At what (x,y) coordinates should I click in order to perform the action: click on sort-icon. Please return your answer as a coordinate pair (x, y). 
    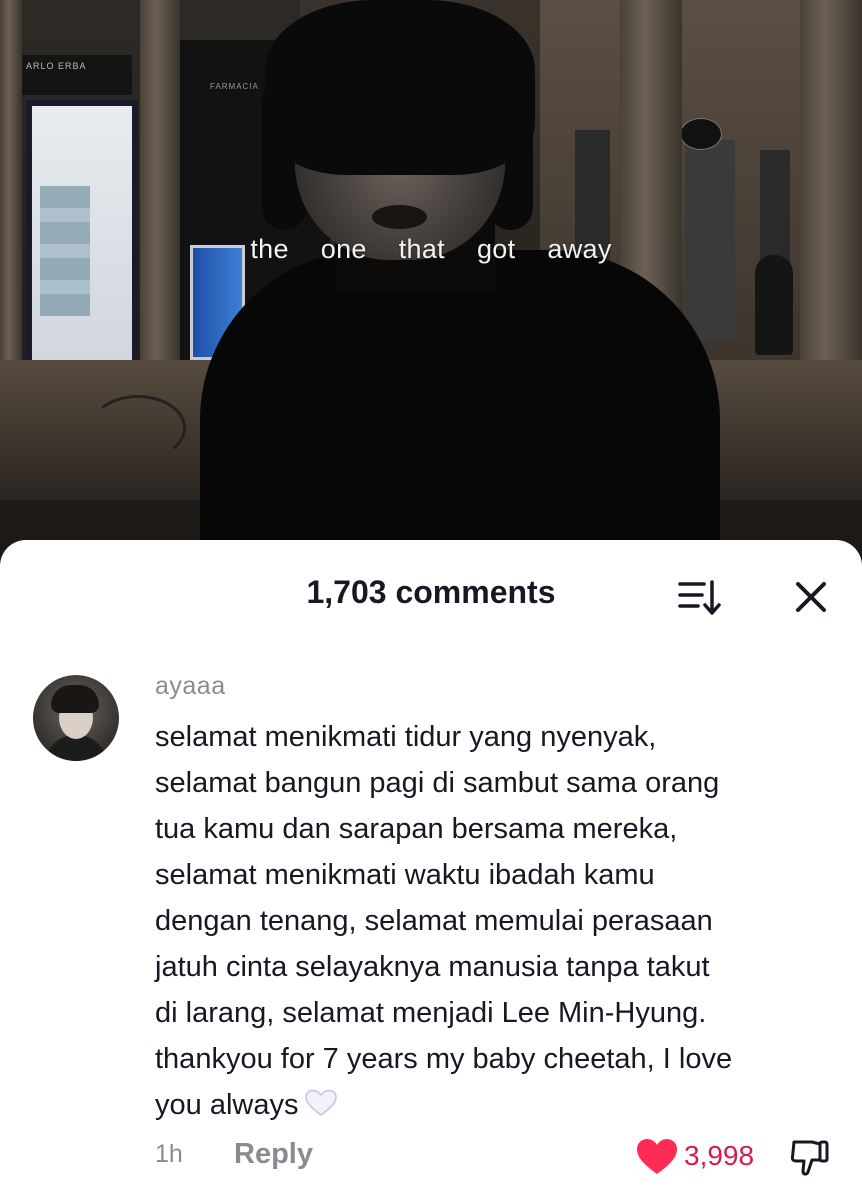
    Looking at the image, I should click on (699, 598).